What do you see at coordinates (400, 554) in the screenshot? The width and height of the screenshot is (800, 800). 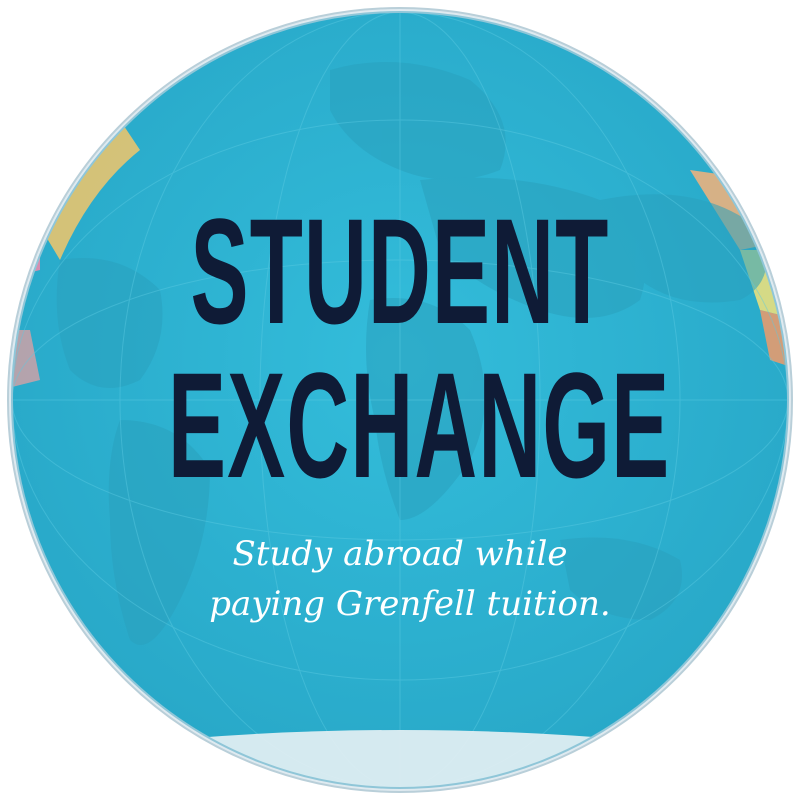 I see `tagline-line-1: Study abroad while` at bounding box center [400, 554].